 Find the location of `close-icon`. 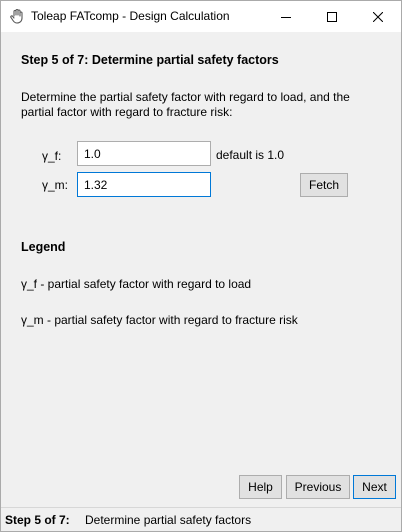

close-icon is located at coordinates (378, 16).